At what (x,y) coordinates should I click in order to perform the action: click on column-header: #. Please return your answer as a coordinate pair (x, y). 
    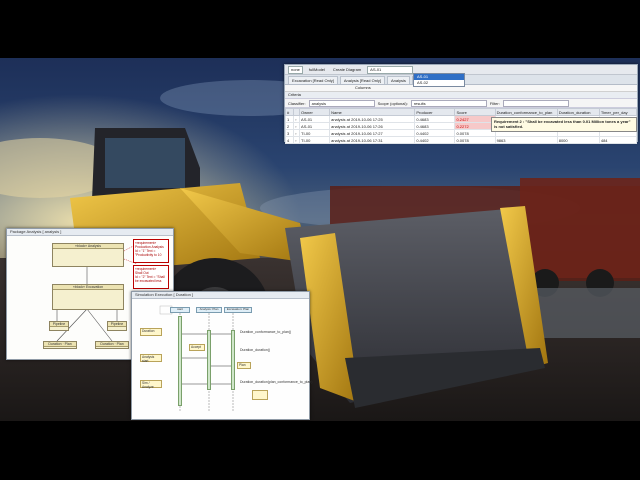
    Looking at the image, I should click on (289, 112).